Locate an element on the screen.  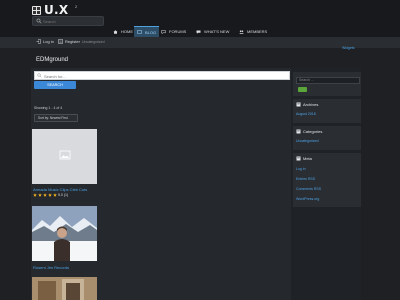
register-icon is located at coordinates (60, 41).